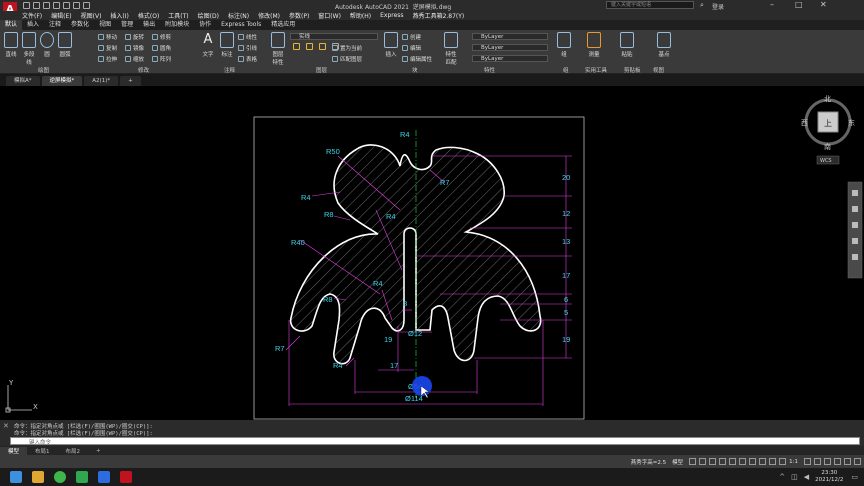  What do you see at coordinates (763, 461) in the screenshot?
I see `transparency-icon` at bounding box center [763, 461].